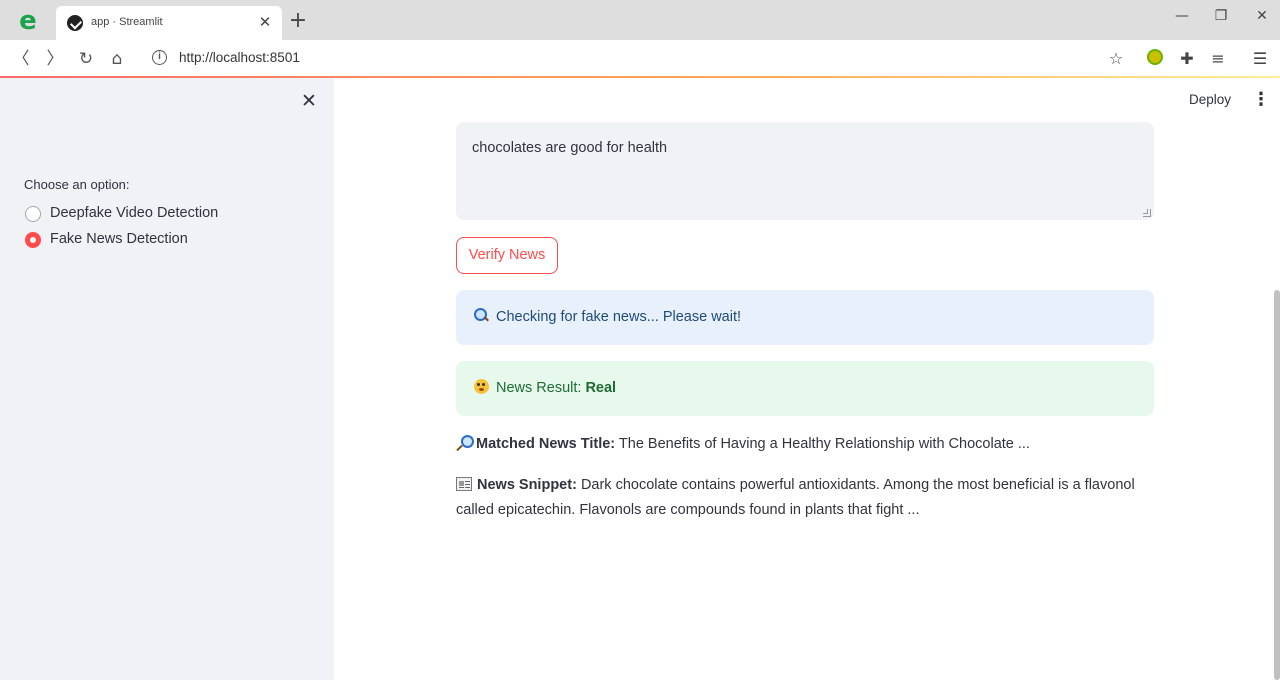 The image size is (1280, 680). What do you see at coordinates (619, 317) in the screenshot?
I see `info-message: Checking for fake news... Please wait!` at bounding box center [619, 317].